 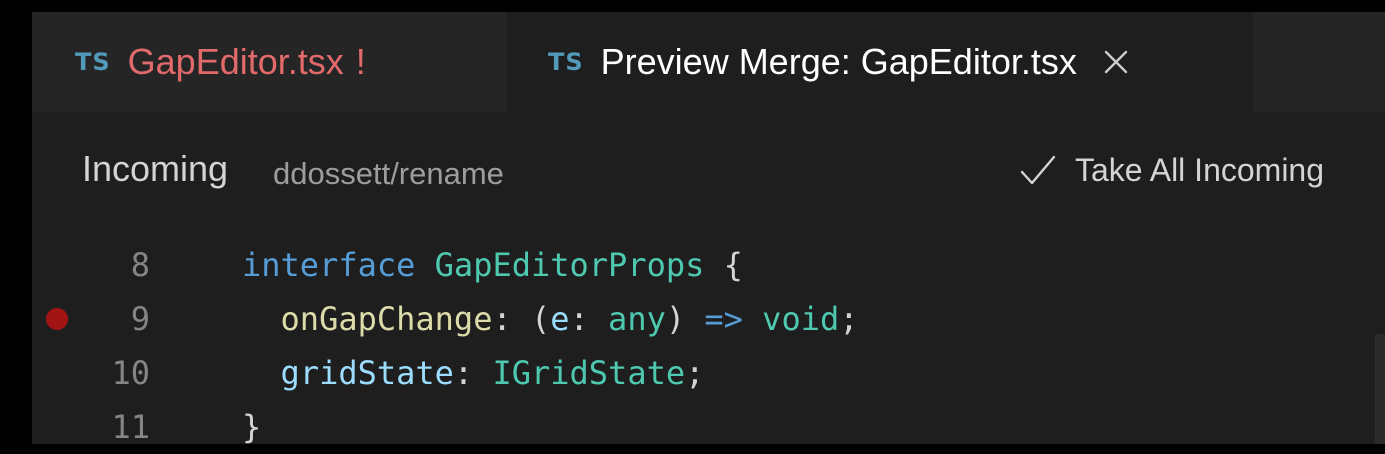 I want to click on type-token: IGridState, so click(x=589, y=373).